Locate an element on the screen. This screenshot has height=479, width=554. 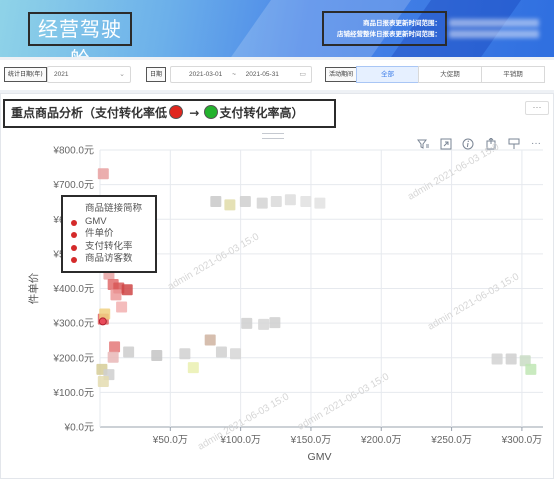
x-tick-label: ¥150.0万 is located at coordinates (311, 440).